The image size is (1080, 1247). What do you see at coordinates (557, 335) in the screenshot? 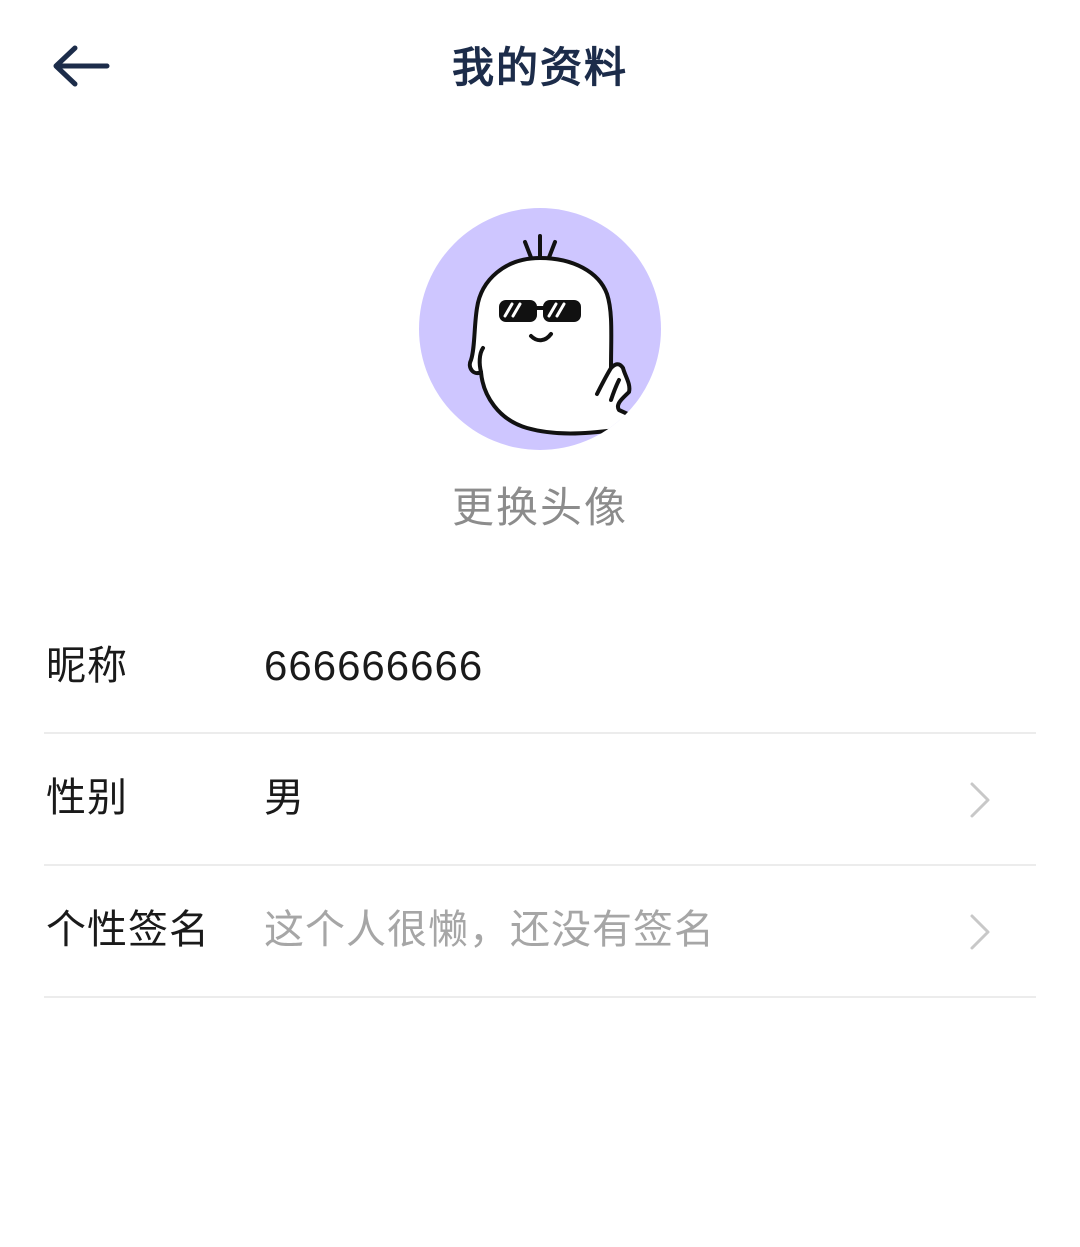
I see `sunglasses-ghost-avatar` at bounding box center [557, 335].